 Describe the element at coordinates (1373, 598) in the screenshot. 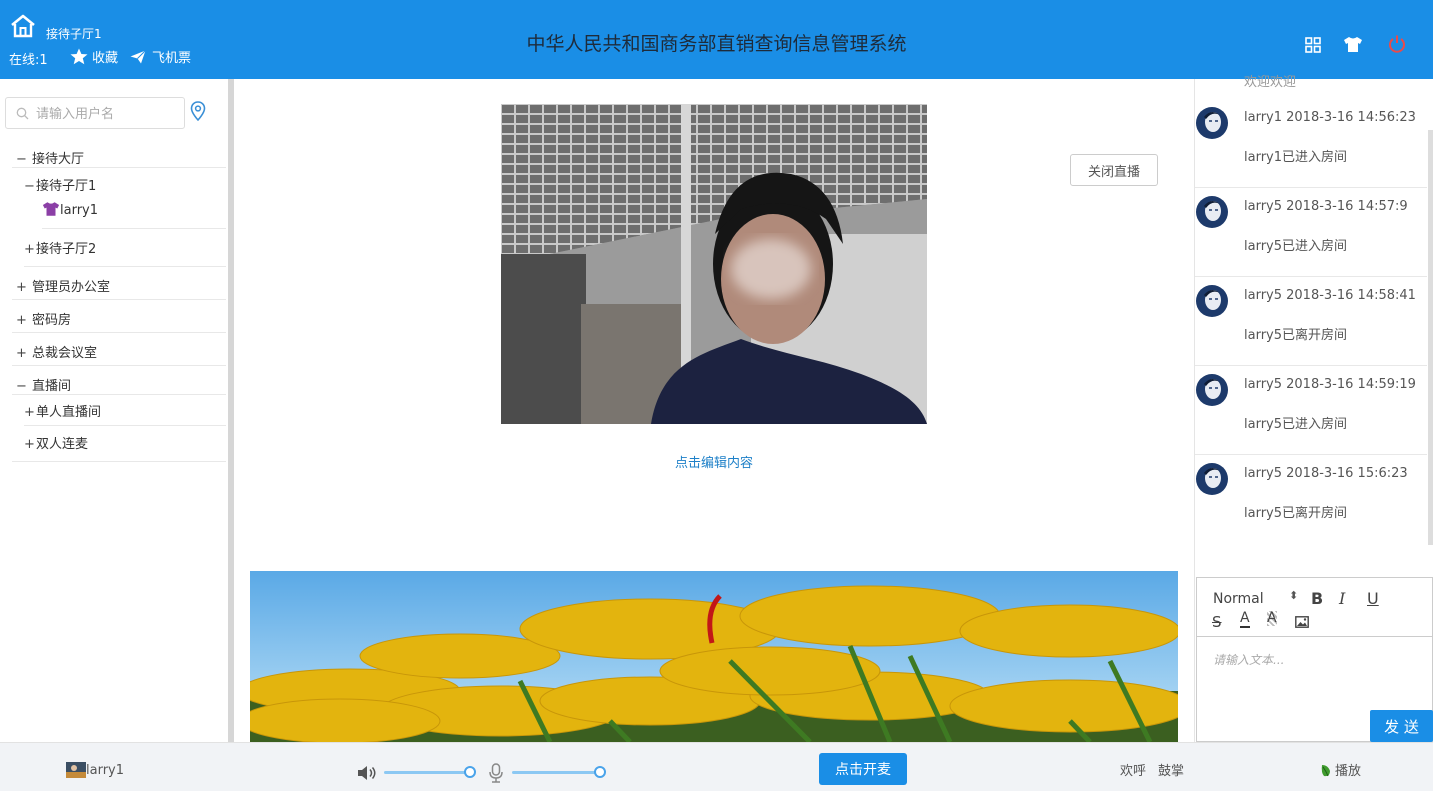

I see `underline-icon: U` at that location.